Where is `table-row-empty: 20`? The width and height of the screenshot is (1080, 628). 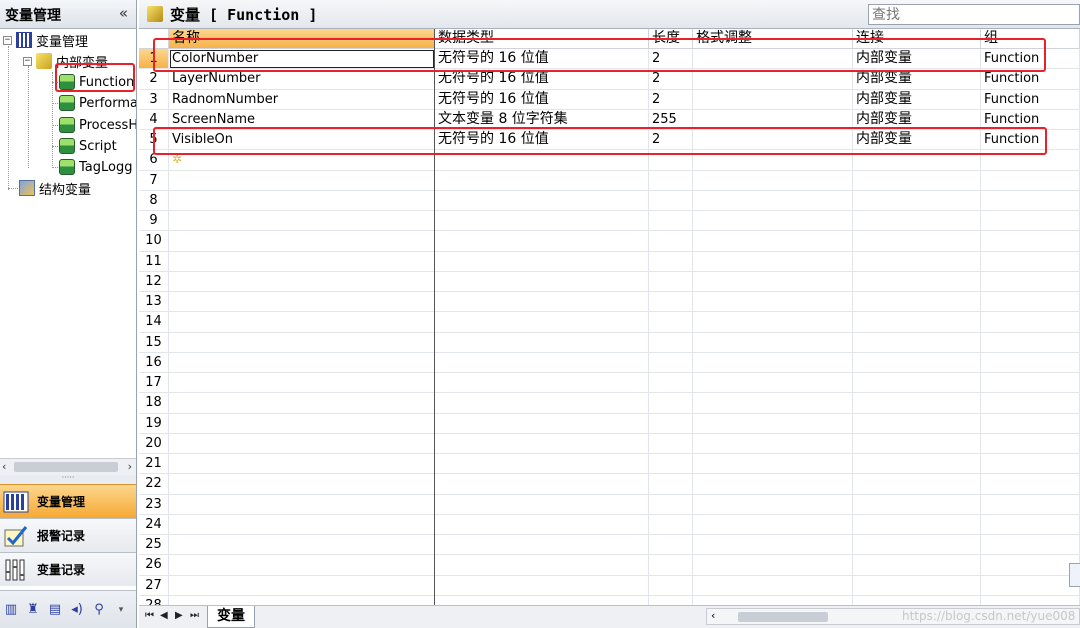
table-row-empty: 20 is located at coordinates (609, 443).